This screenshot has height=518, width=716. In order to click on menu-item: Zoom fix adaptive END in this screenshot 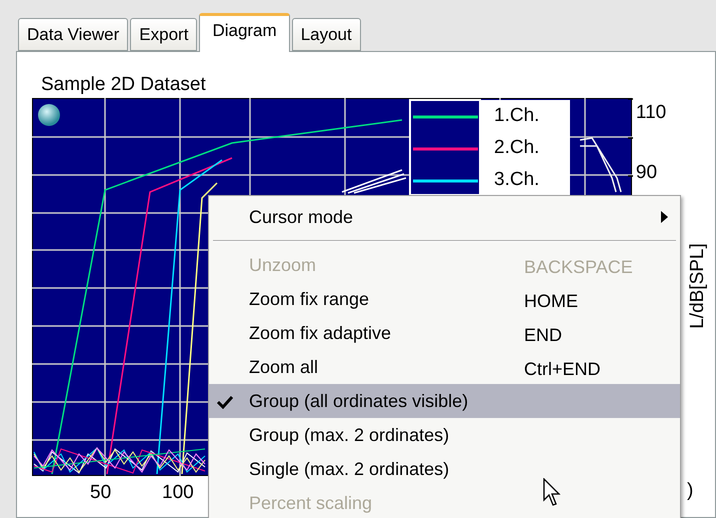, I will do `click(444, 333)`.